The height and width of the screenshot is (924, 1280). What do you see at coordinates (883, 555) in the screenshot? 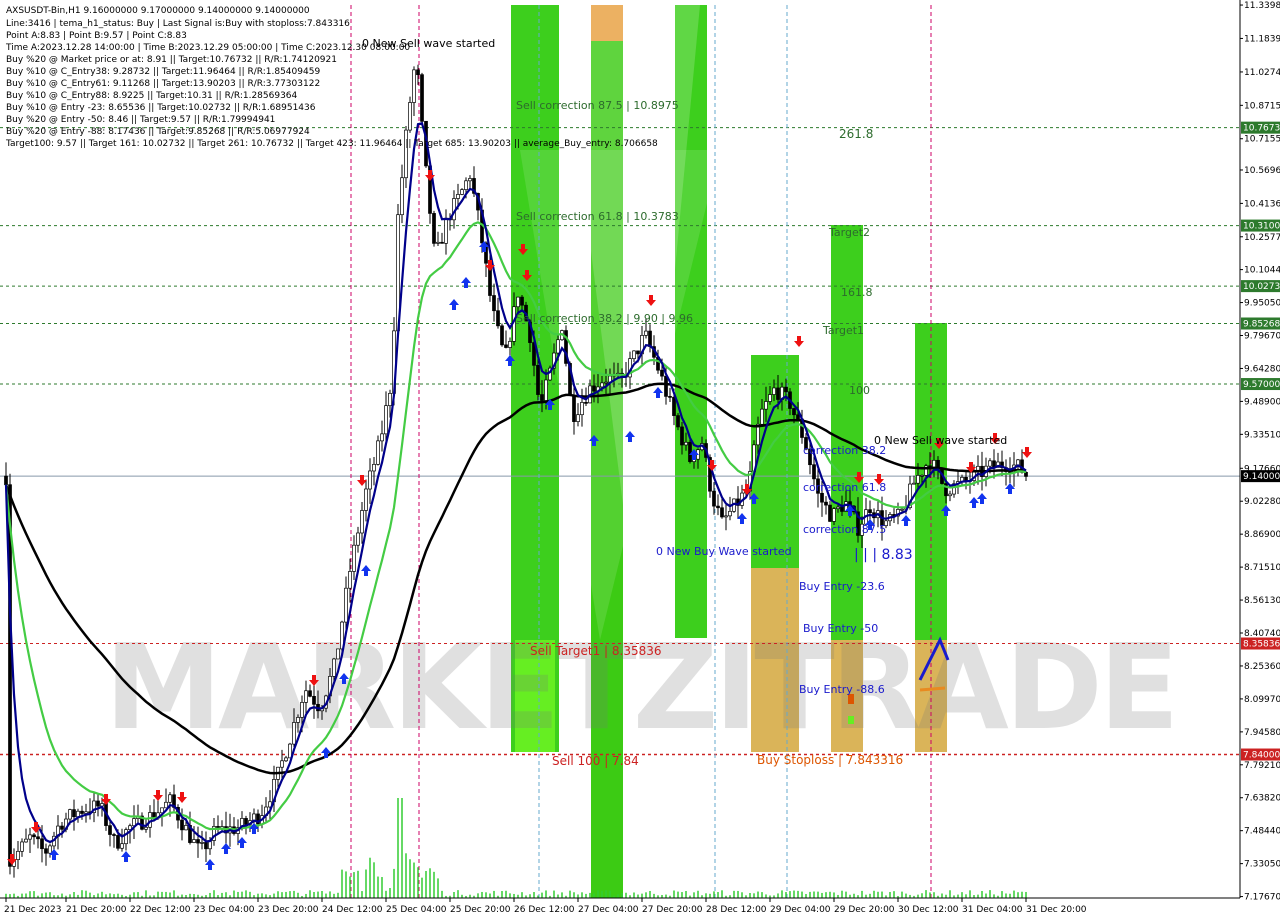
I see `point-c-label: | | | 8.83` at bounding box center [883, 555].